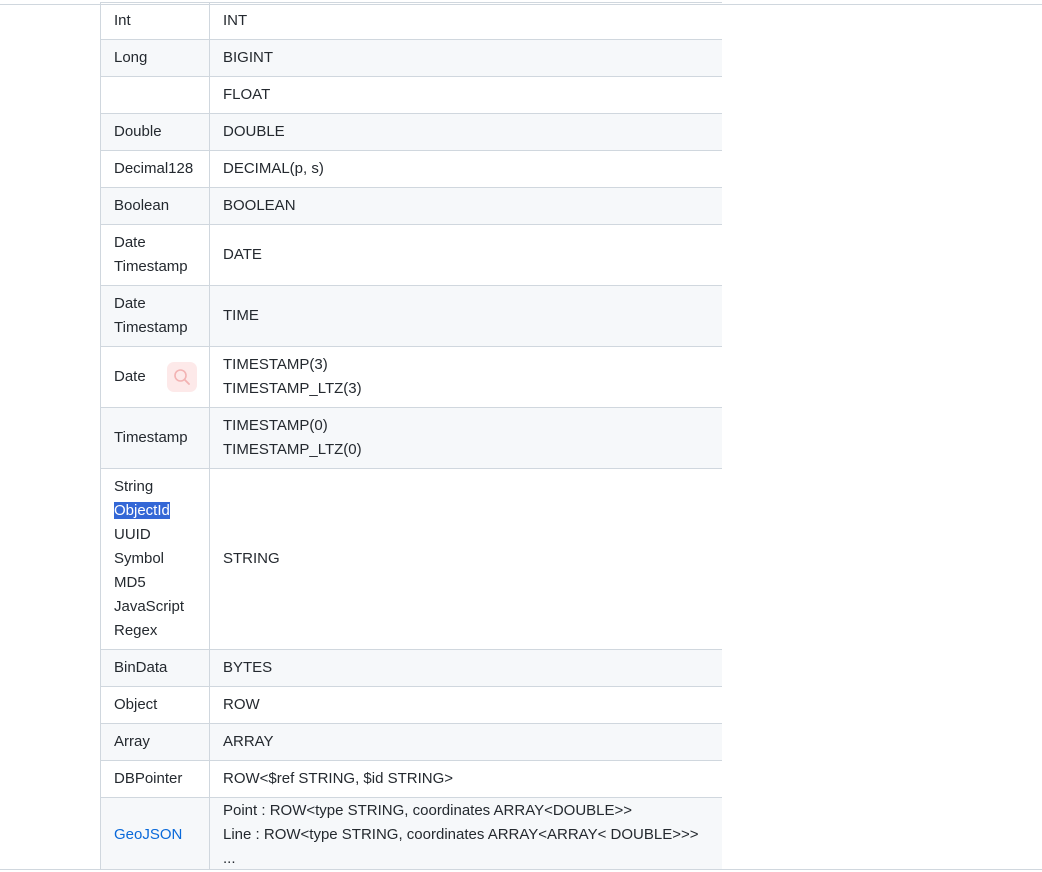  What do you see at coordinates (248, 667) in the screenshot?
I see `flink-type: BYTES` at bounding box center [248, 667].